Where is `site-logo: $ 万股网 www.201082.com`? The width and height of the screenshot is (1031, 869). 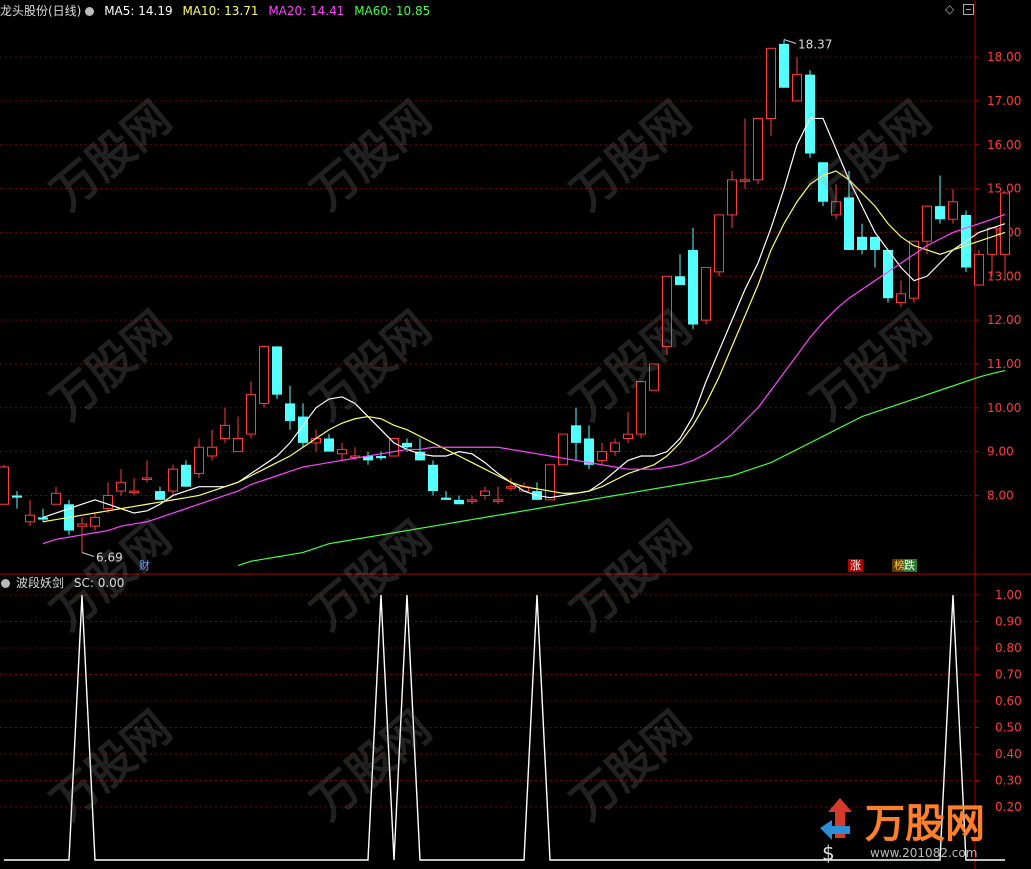
site-logo: $ 万股网 www.201082.com is located at coordinates (917, 827).